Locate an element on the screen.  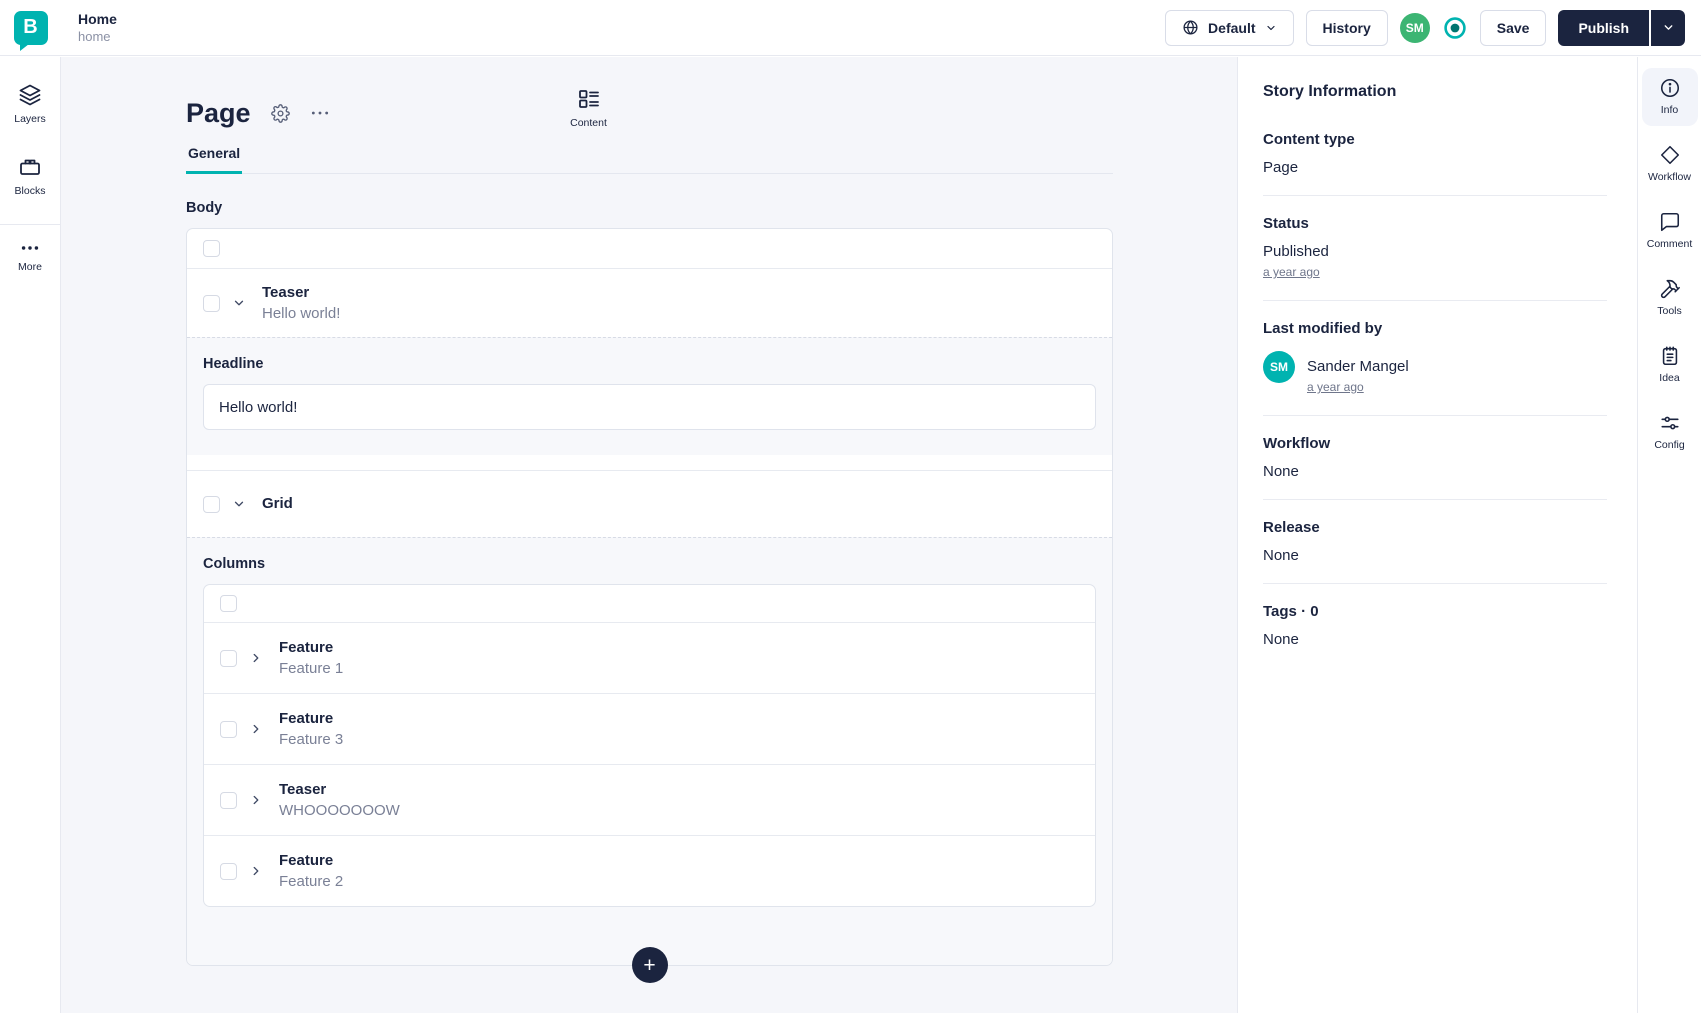
storyblok-logo: B is located at coordinates (30, 30).